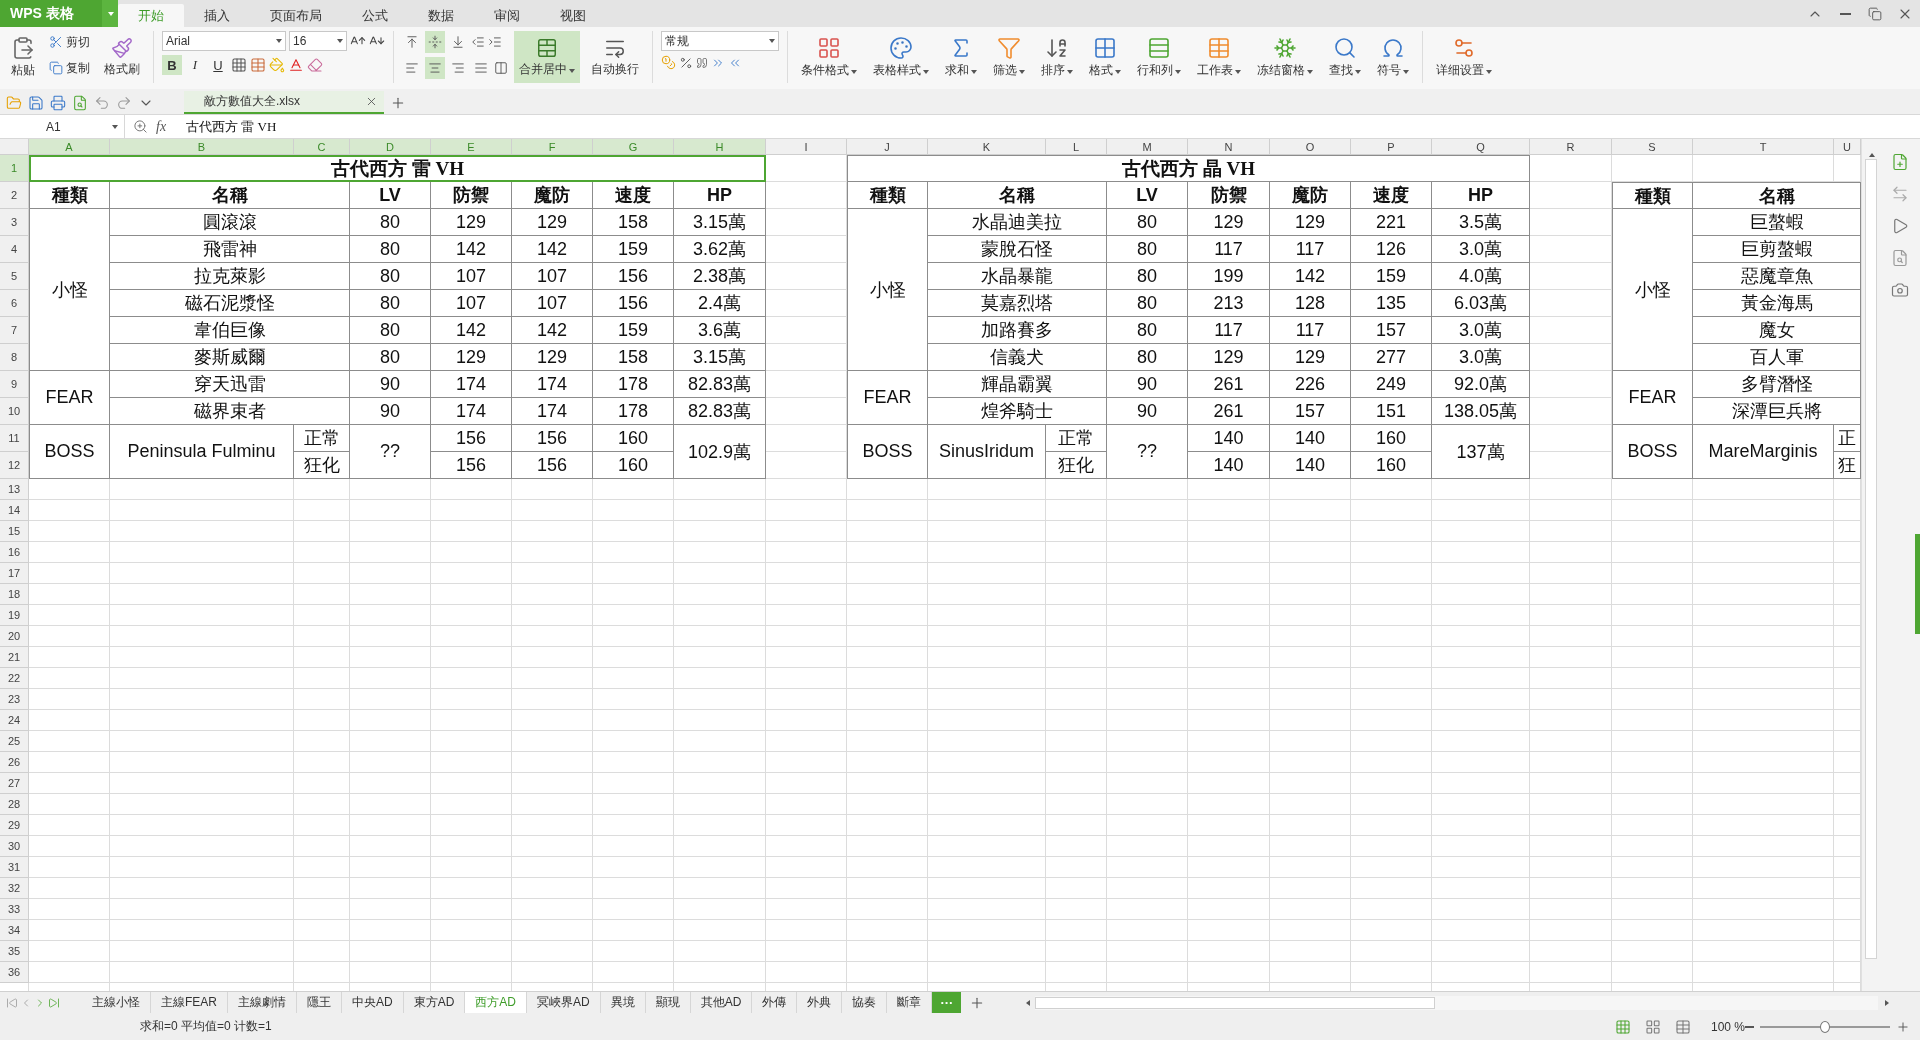 Image resolution: width=1920 pixels, height=1040 pixels. I want to click on column-header: R, so click(1571, 147).